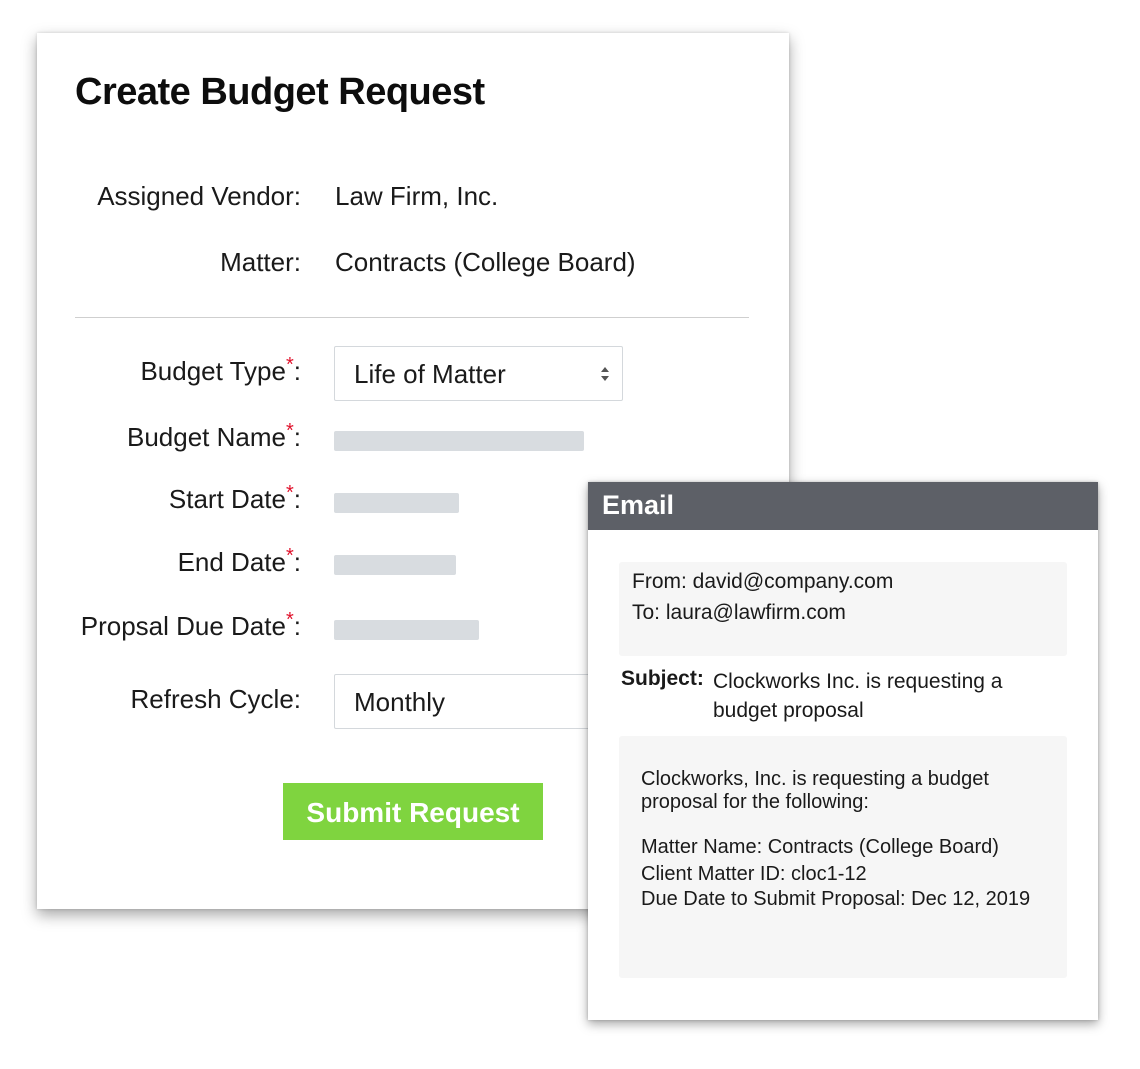  Describe the element at coordinates (199, 196) in the screenshot. I see `assigned-vendor-label: Assigned Vendor:` at that location.